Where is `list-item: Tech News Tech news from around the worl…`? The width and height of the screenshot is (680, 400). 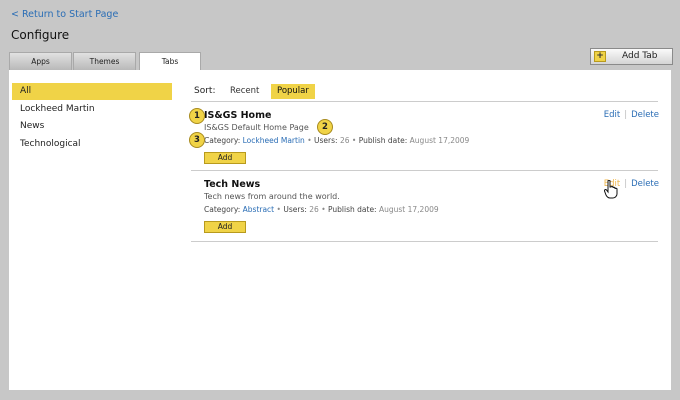 list-item: Tech News Tech news from around the worl… is located at coordinates (431, 206).